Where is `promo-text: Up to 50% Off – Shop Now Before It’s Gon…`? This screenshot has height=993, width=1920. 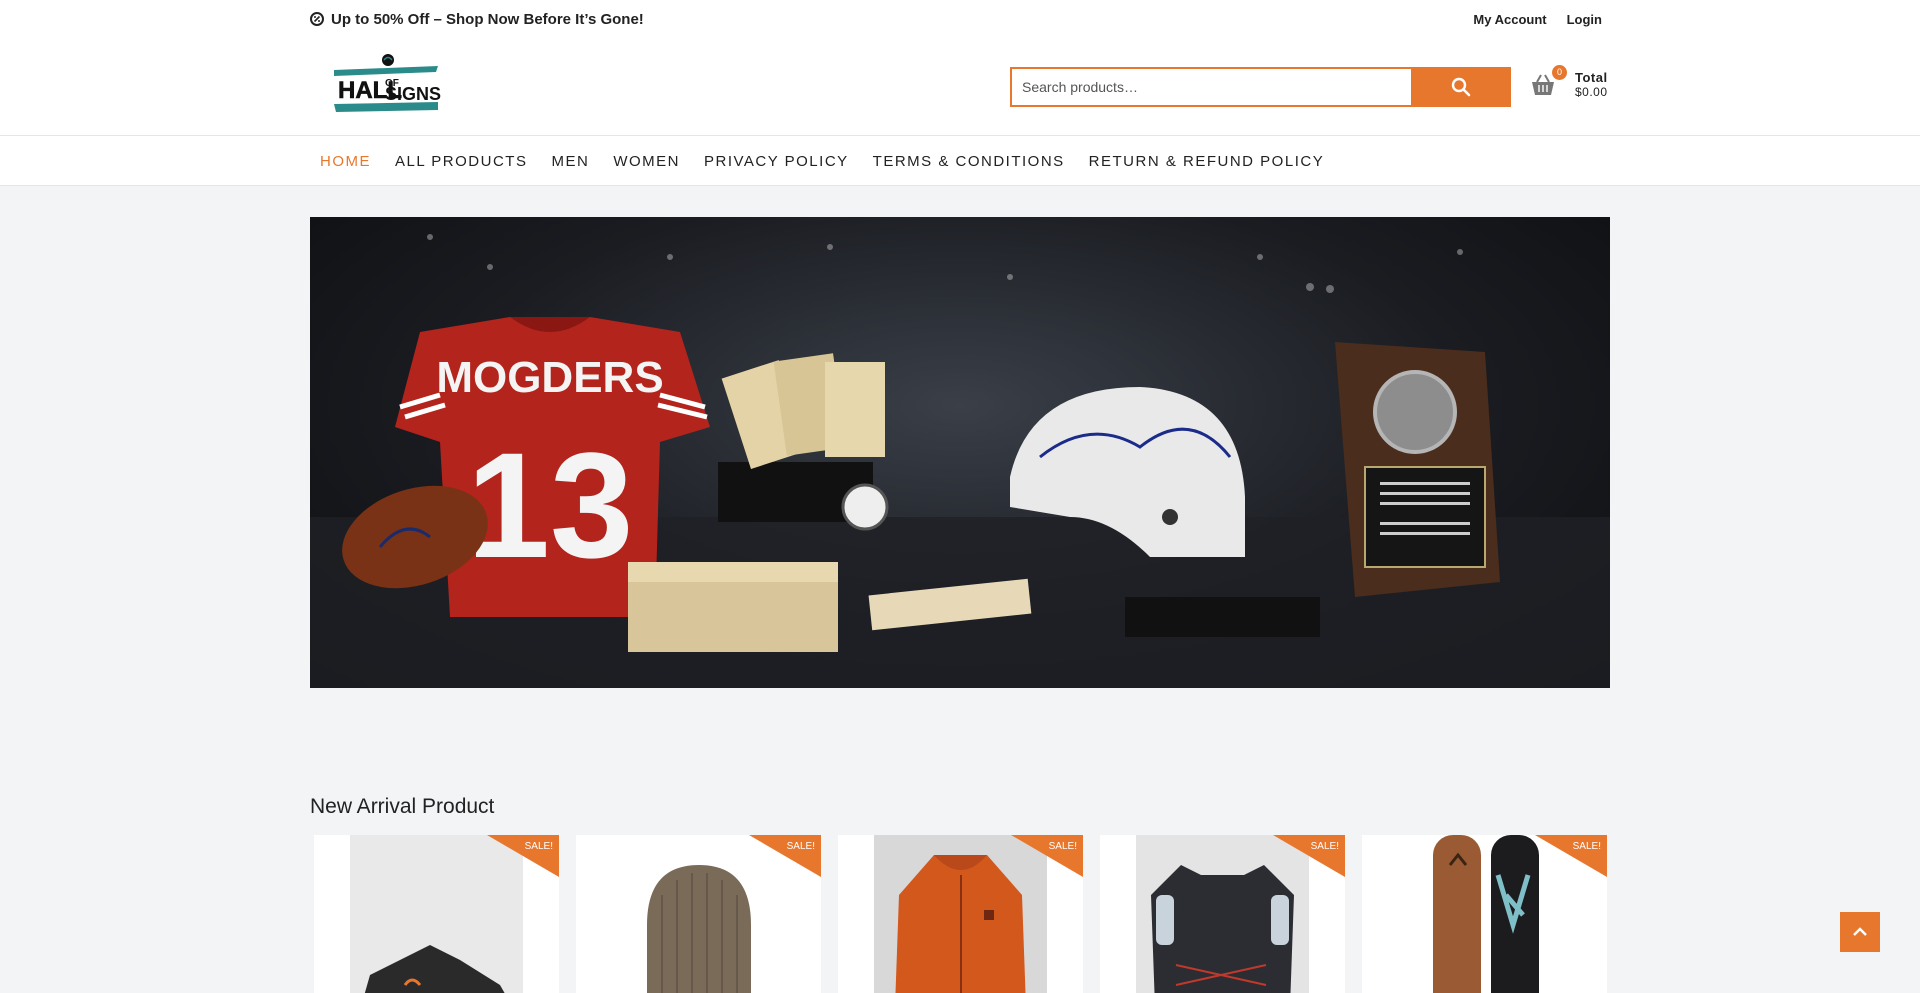
promo-text: Up to 50% Off – Shop Now Before It’s Gon… is located at coordinates (487, 19).